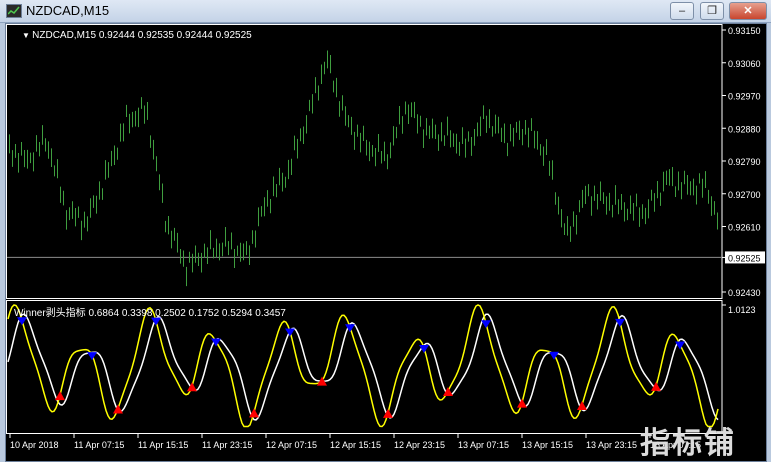 Image resolution: width=771 pixels, height=462 pixels. Describe the element at coordinates (744, 64) in the screenshot. I see `price-tick-label: 0.93060` at that location.